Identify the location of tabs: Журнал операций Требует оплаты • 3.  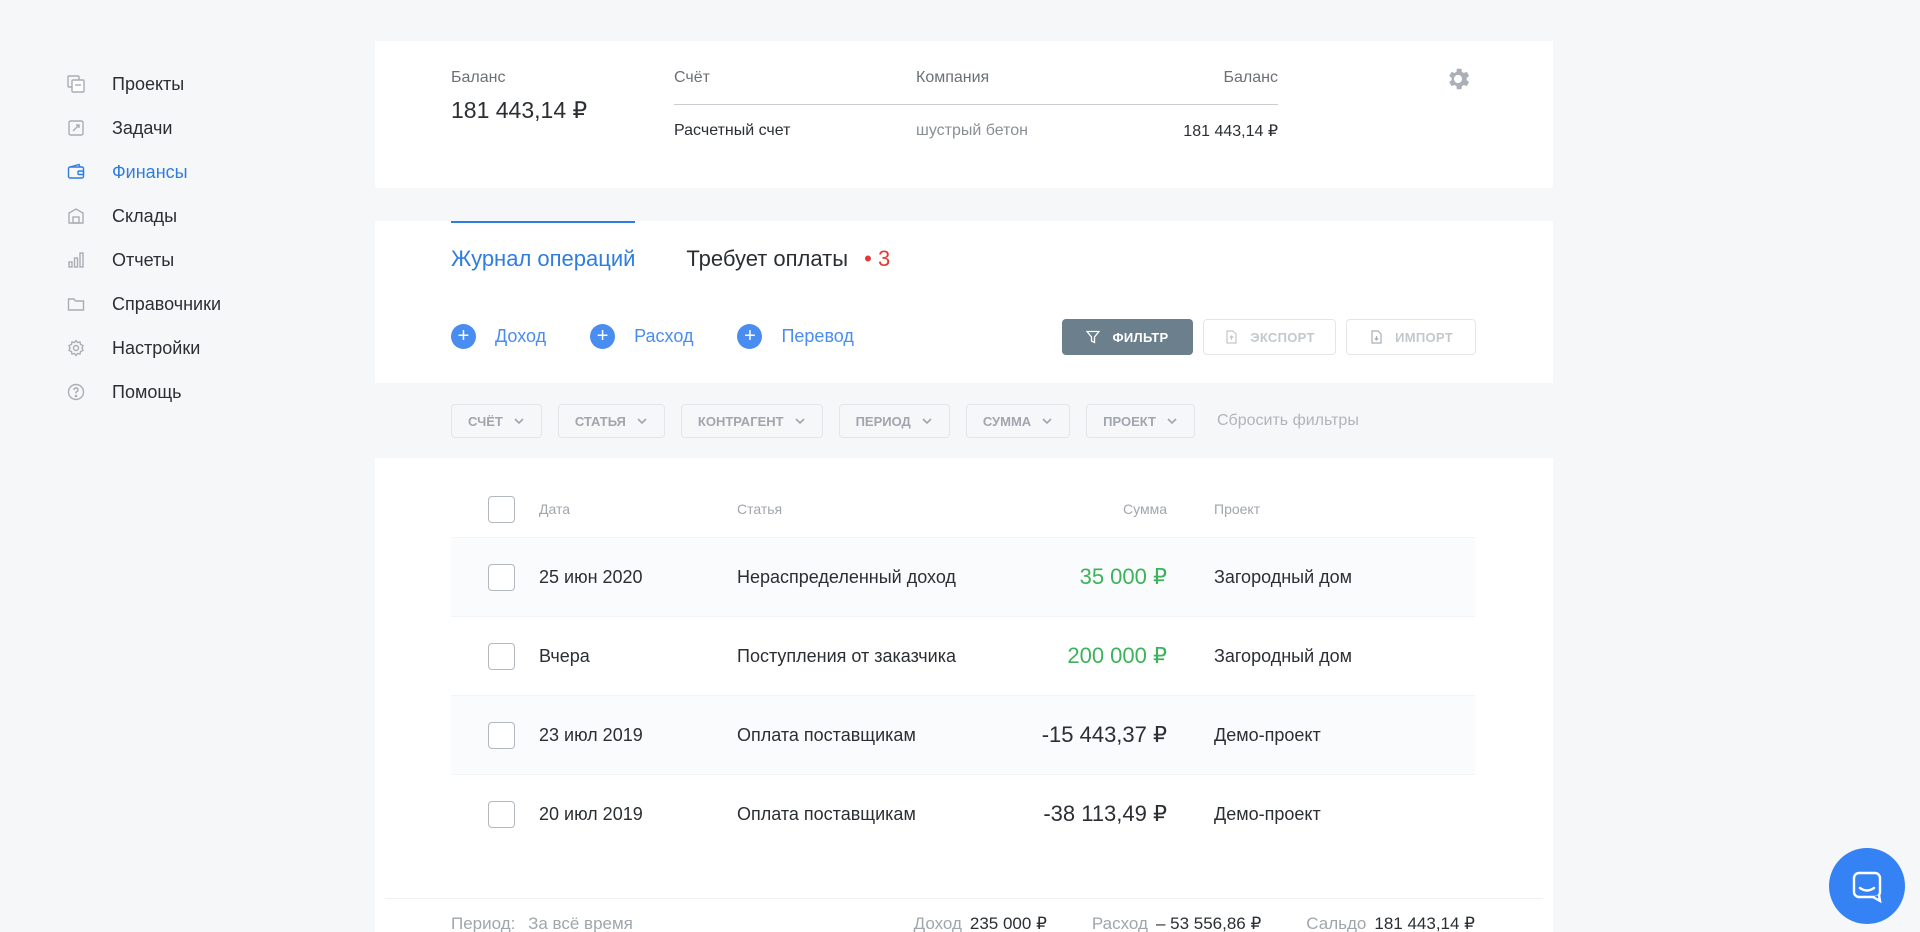
(696, 261).